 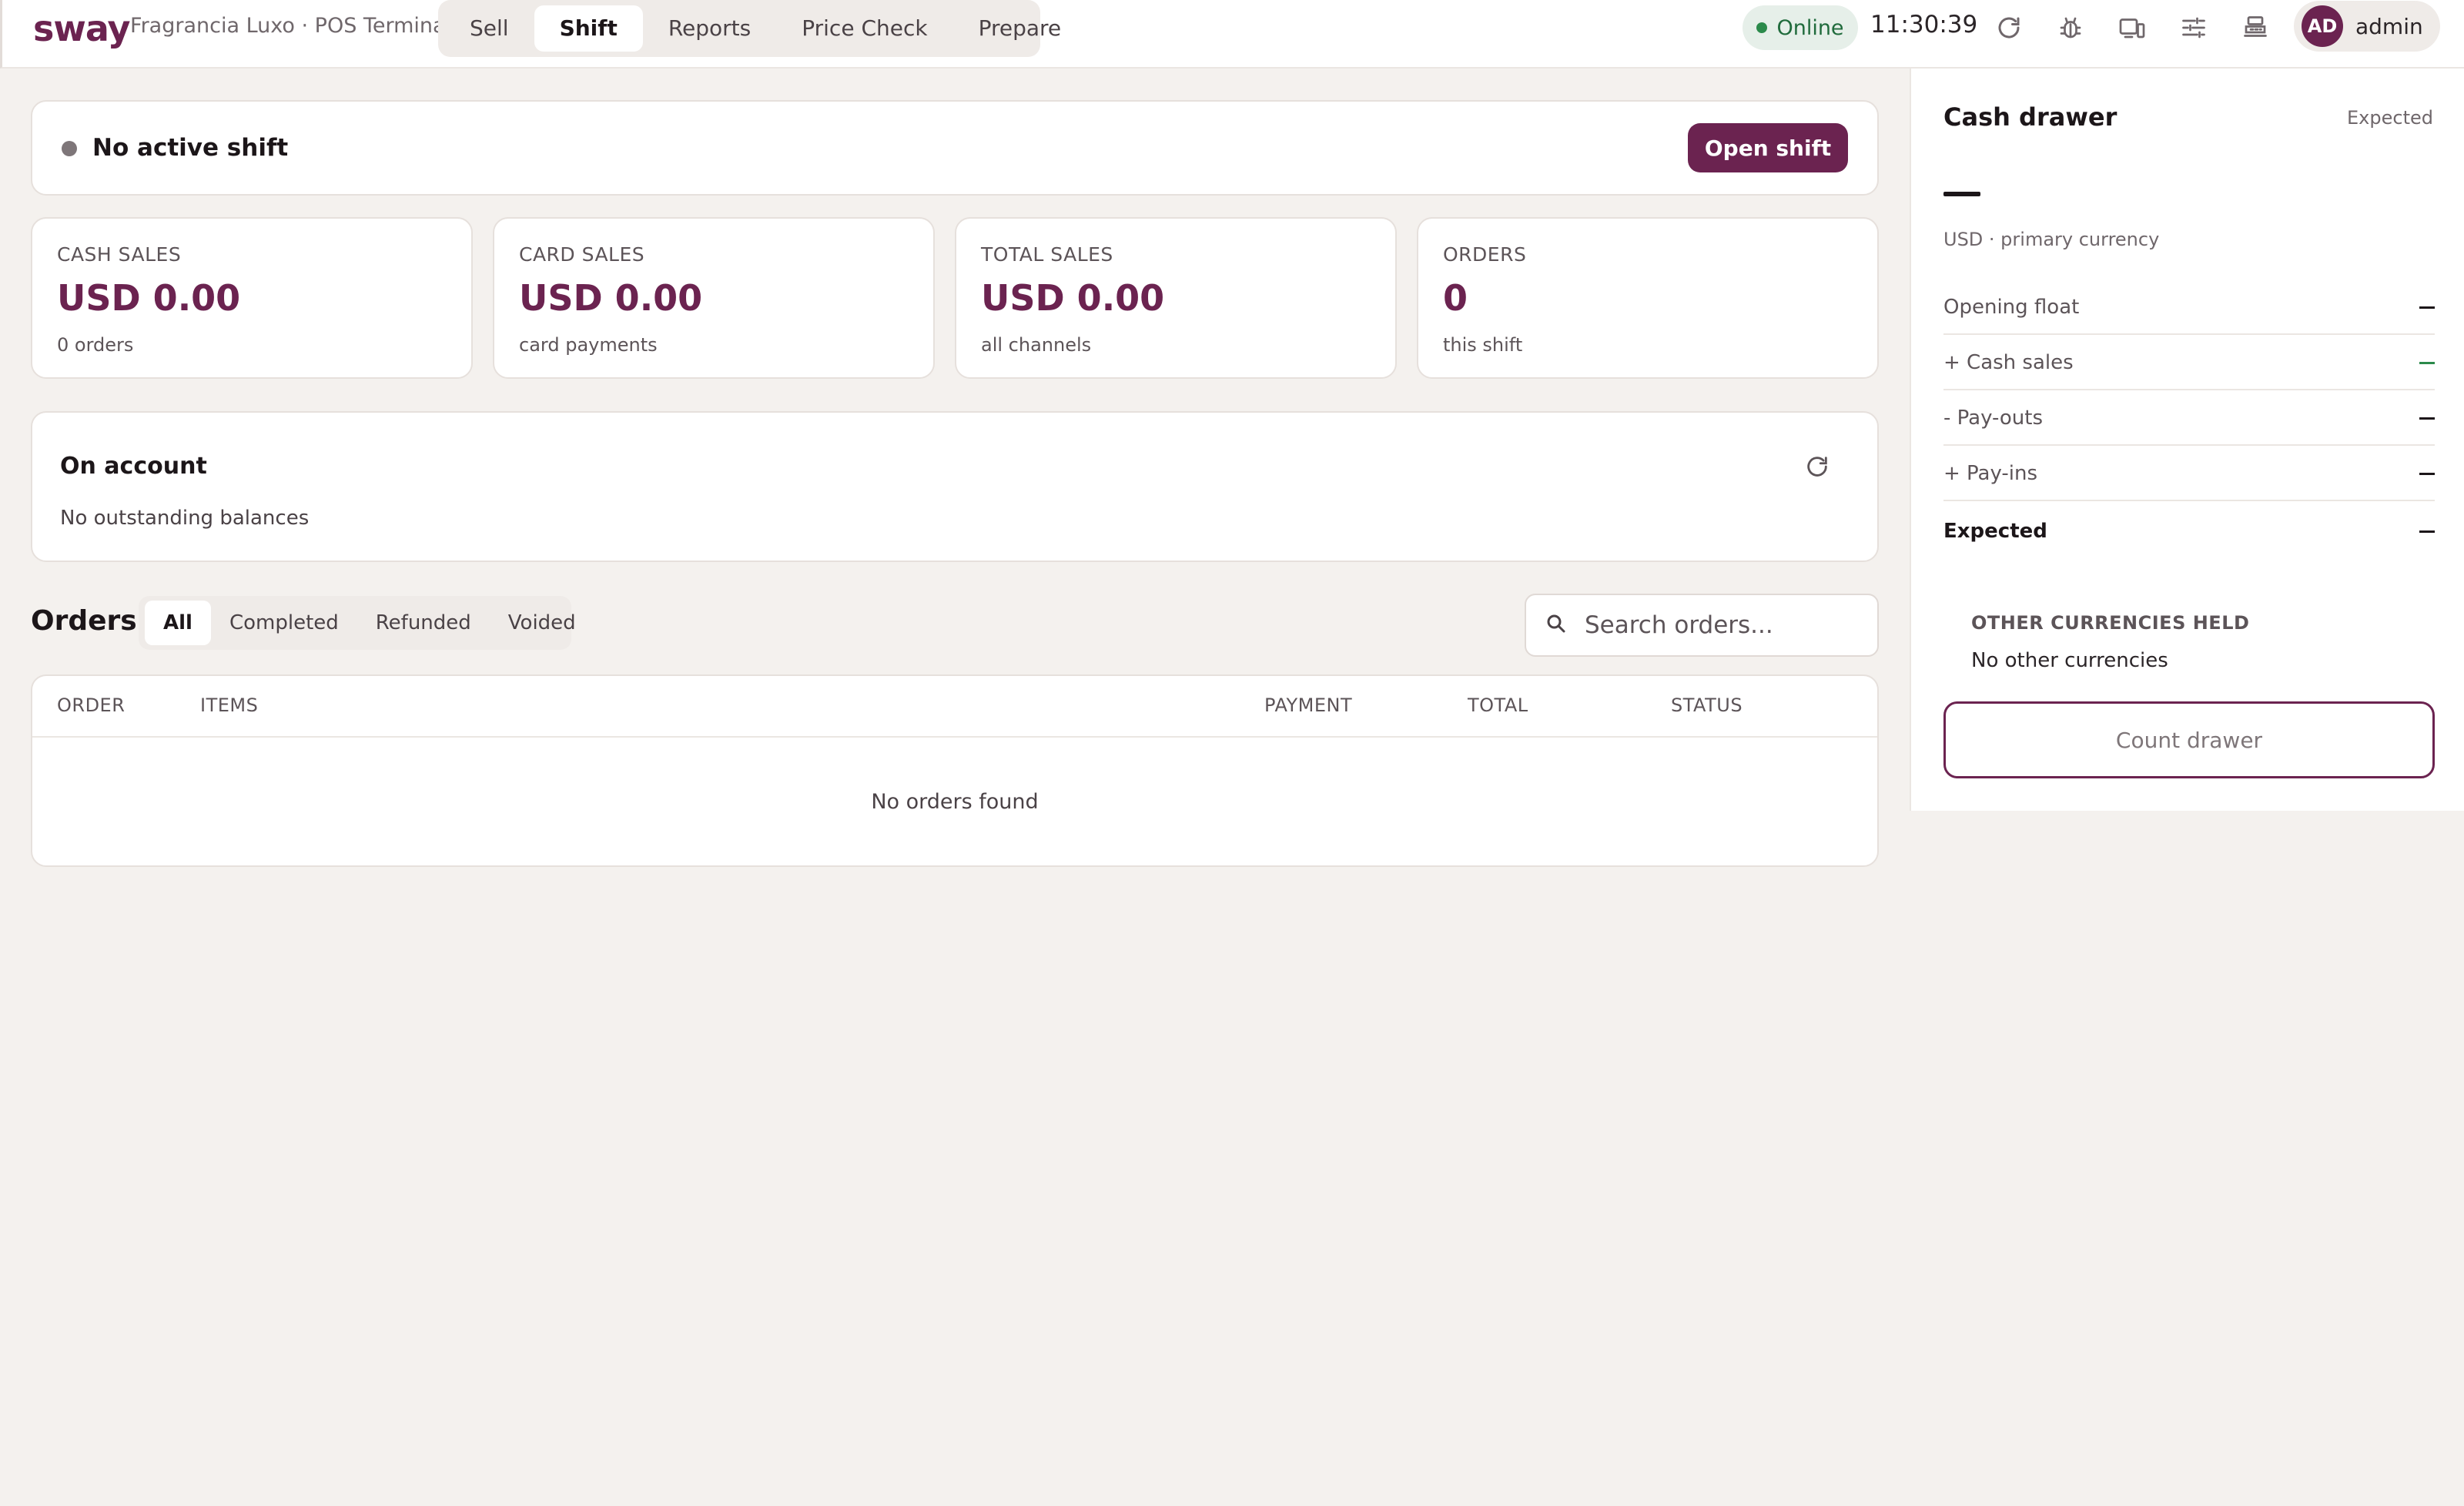 I want to click on column-header-items: ITEMS, so click(x=229, y=705).